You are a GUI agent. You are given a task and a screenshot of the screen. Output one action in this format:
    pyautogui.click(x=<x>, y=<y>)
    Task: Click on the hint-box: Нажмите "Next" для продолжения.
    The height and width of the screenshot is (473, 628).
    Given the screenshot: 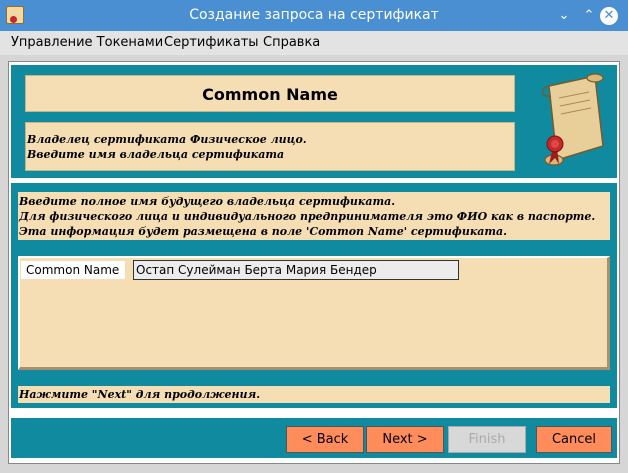 What is the action you would take?
    pyautogui.click(x=314, y=394)
    